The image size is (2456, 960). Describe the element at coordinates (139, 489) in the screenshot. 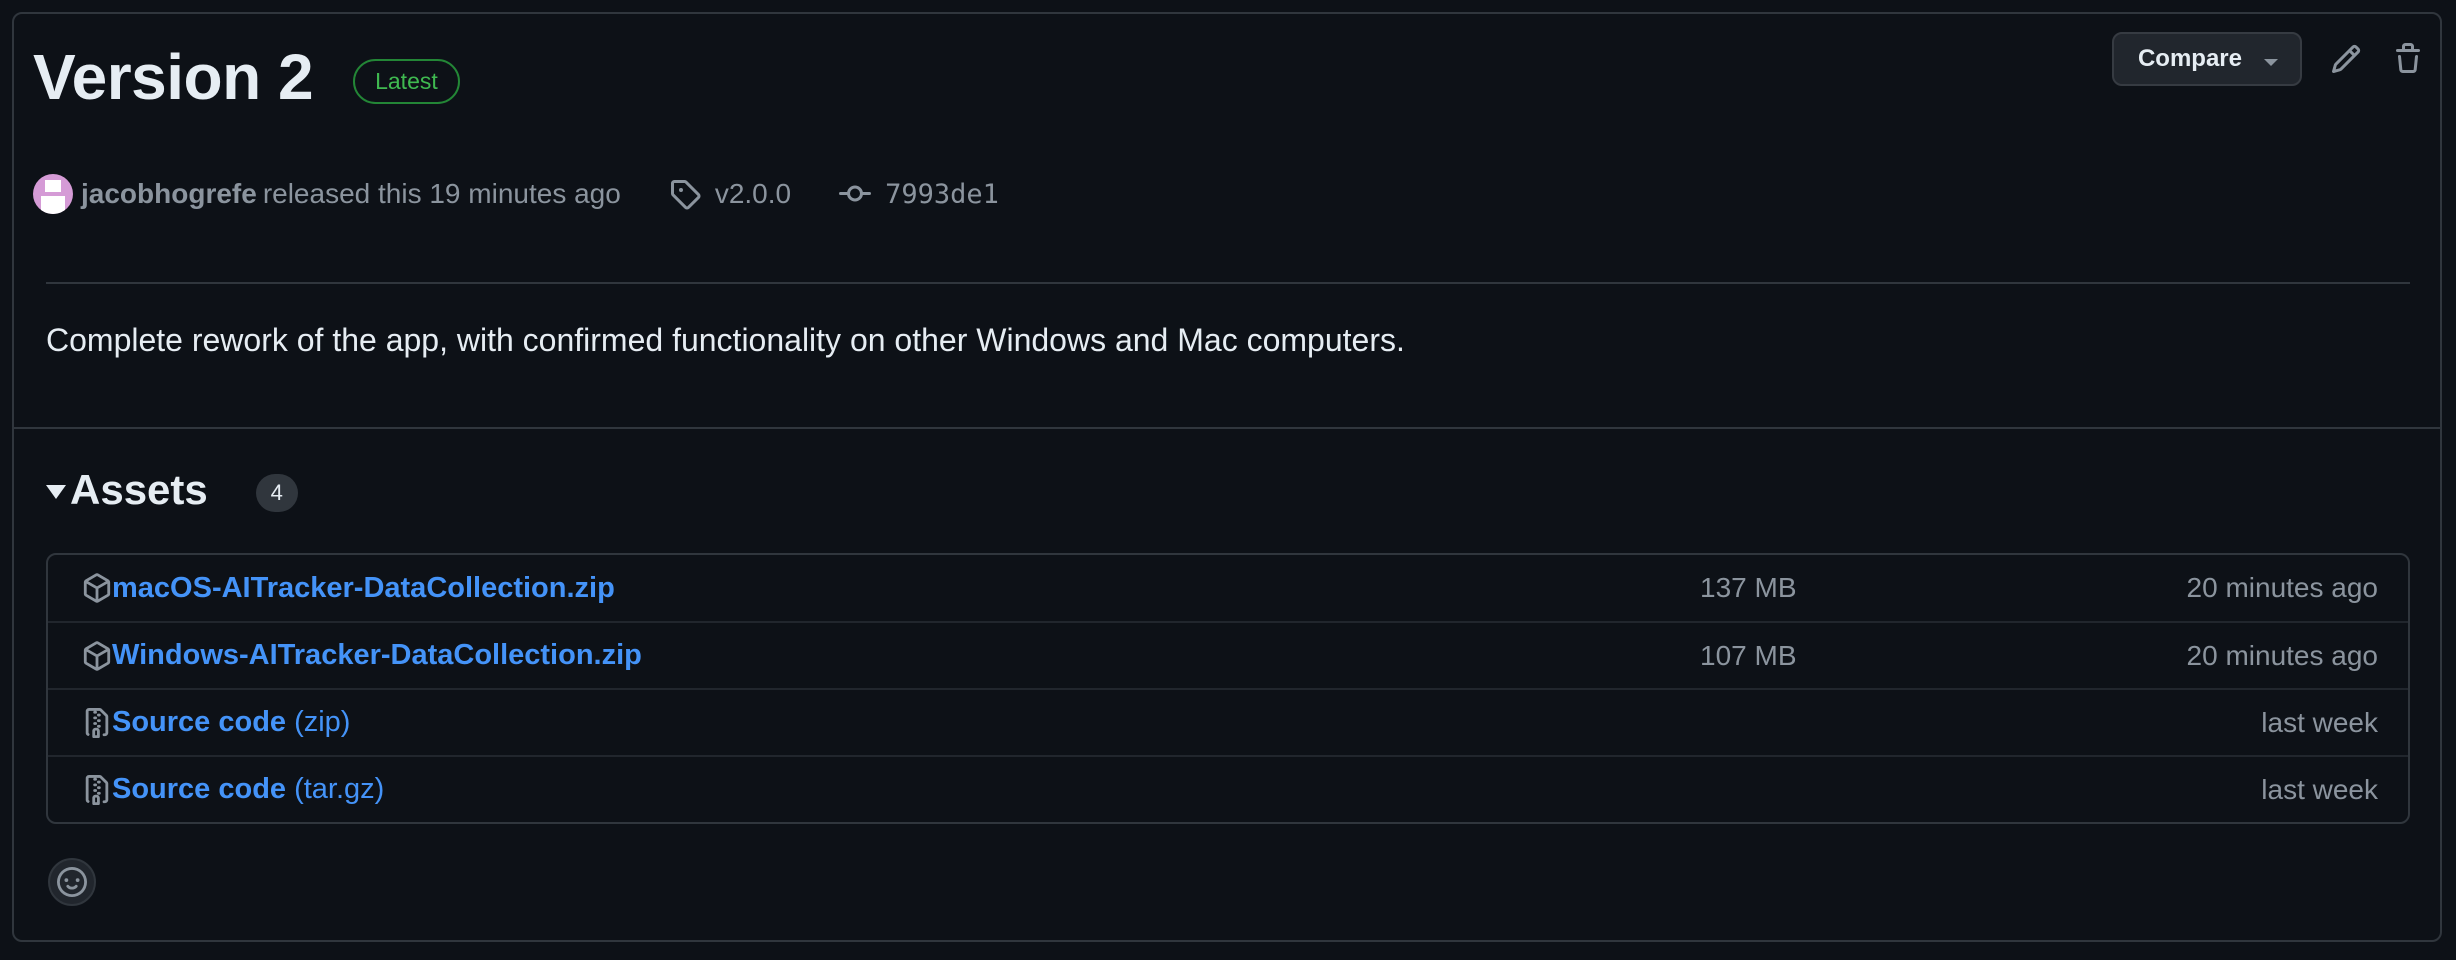

I see `assets-heading: Assets` at that location.